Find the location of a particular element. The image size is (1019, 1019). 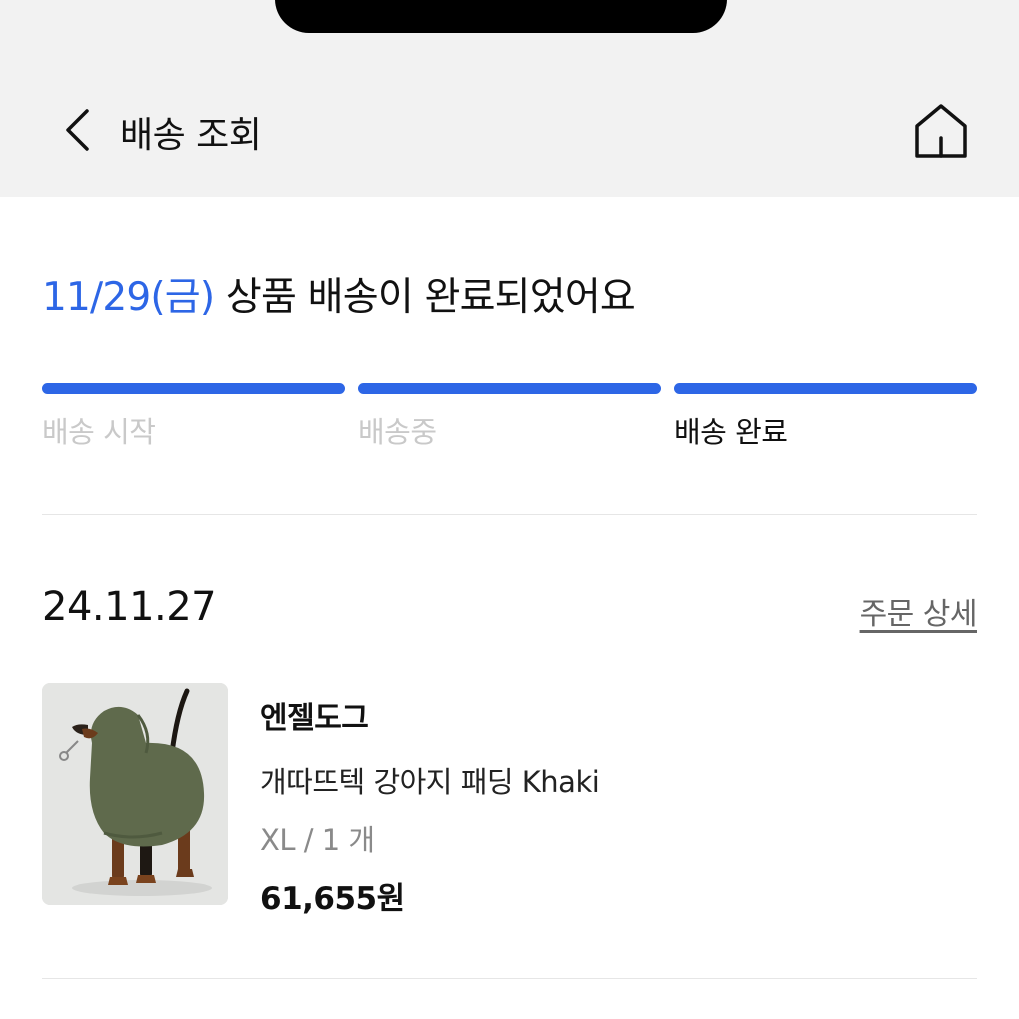

delivery-message: 상품 배송이 완료되었어요 is located at coordinates (430, 297).